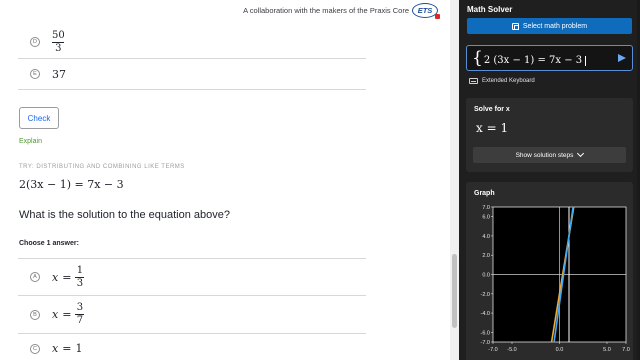 The width and height of the screenshot is (640, 360). I want to click on choice-letter-c: C, so click(35, 348).